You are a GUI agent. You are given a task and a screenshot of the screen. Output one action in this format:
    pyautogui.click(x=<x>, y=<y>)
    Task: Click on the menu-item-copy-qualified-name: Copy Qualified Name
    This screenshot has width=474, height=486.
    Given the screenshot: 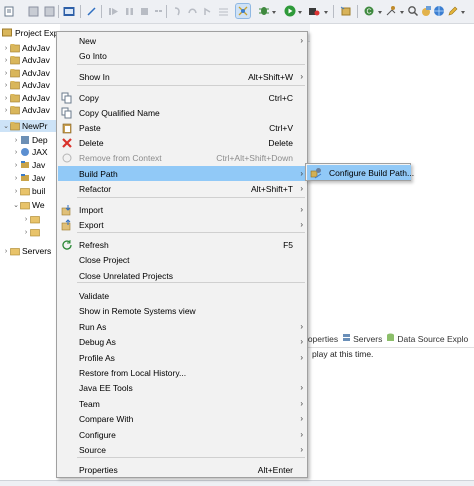 What is the action you would take?
    pyautogui.click(x=182, y=112)
    